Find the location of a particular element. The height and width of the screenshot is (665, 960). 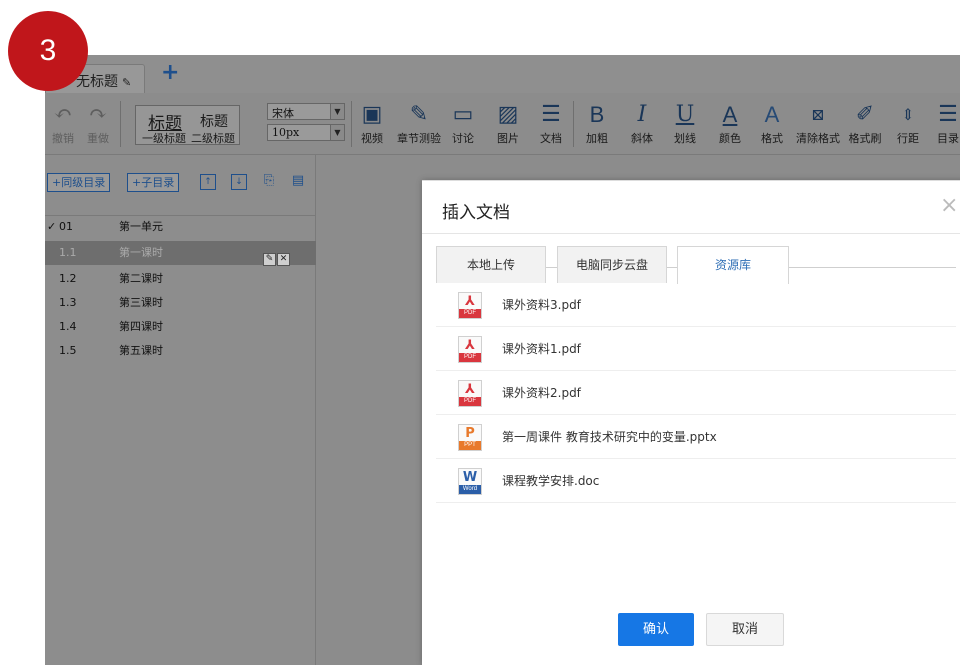

toc-button: ☰ 目录 is located at coordinates (947, 124).